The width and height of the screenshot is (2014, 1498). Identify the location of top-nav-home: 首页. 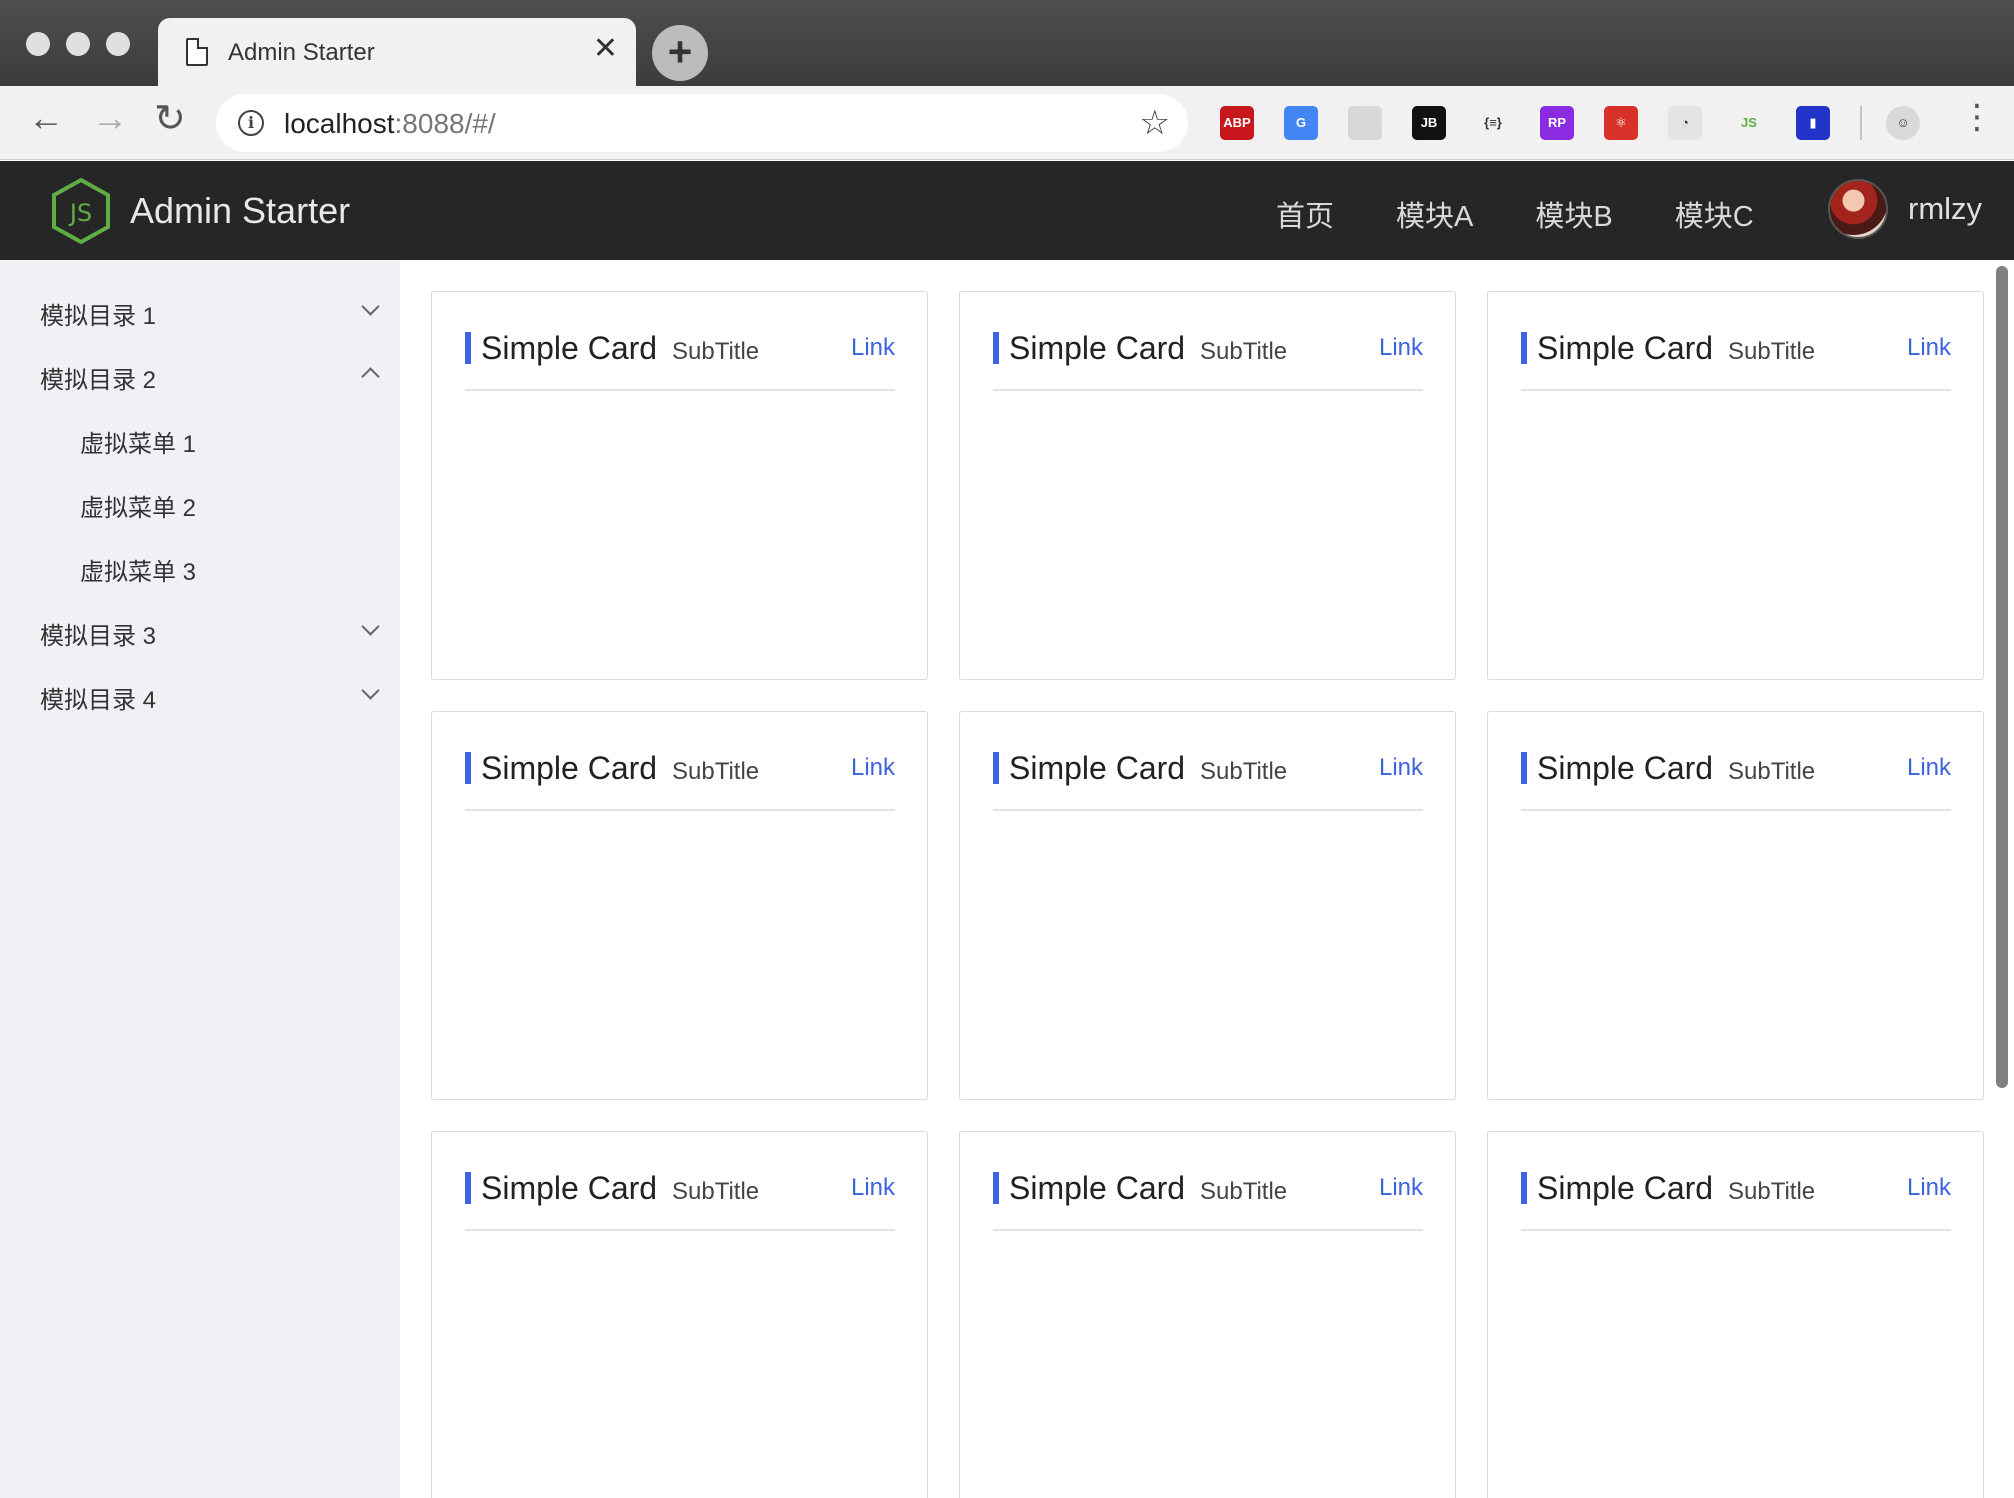
(1305, 214).